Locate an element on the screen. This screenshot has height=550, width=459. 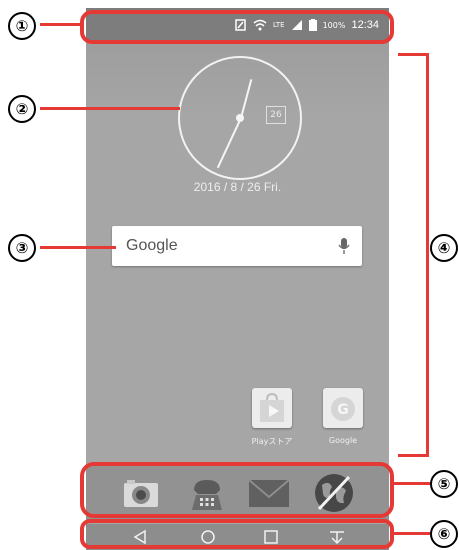
app-label: Google is located at coordinates (343, 440).